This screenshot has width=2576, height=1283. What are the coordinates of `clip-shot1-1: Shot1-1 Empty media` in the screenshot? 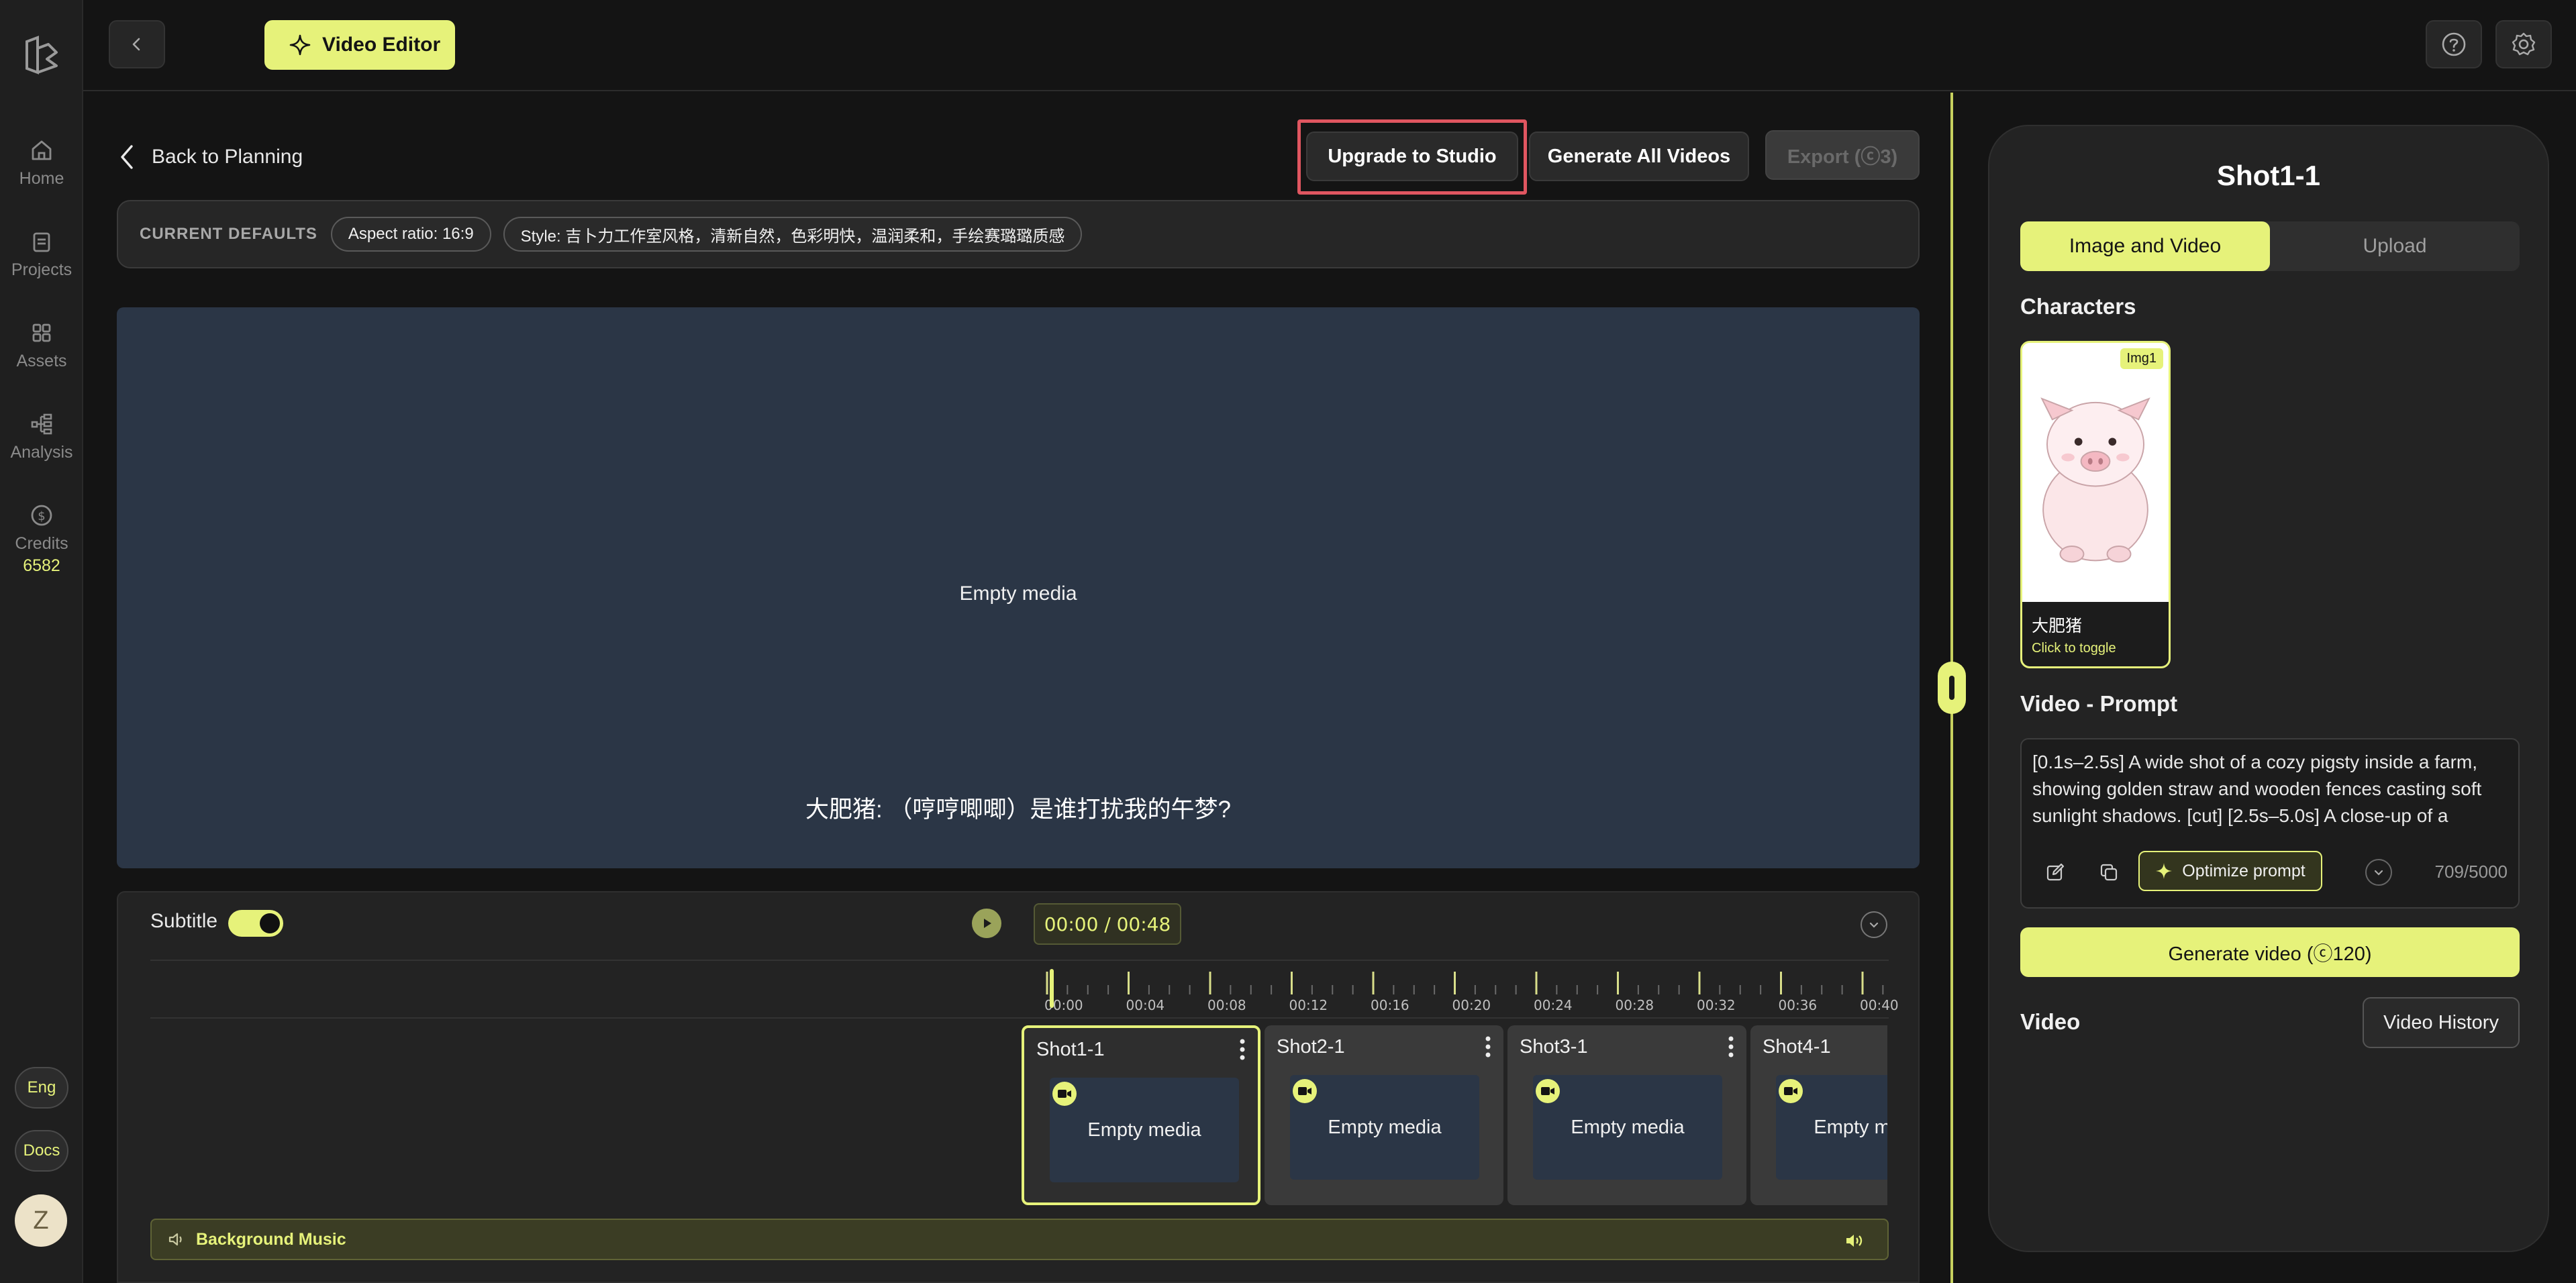 It's located at (1141, 1115).